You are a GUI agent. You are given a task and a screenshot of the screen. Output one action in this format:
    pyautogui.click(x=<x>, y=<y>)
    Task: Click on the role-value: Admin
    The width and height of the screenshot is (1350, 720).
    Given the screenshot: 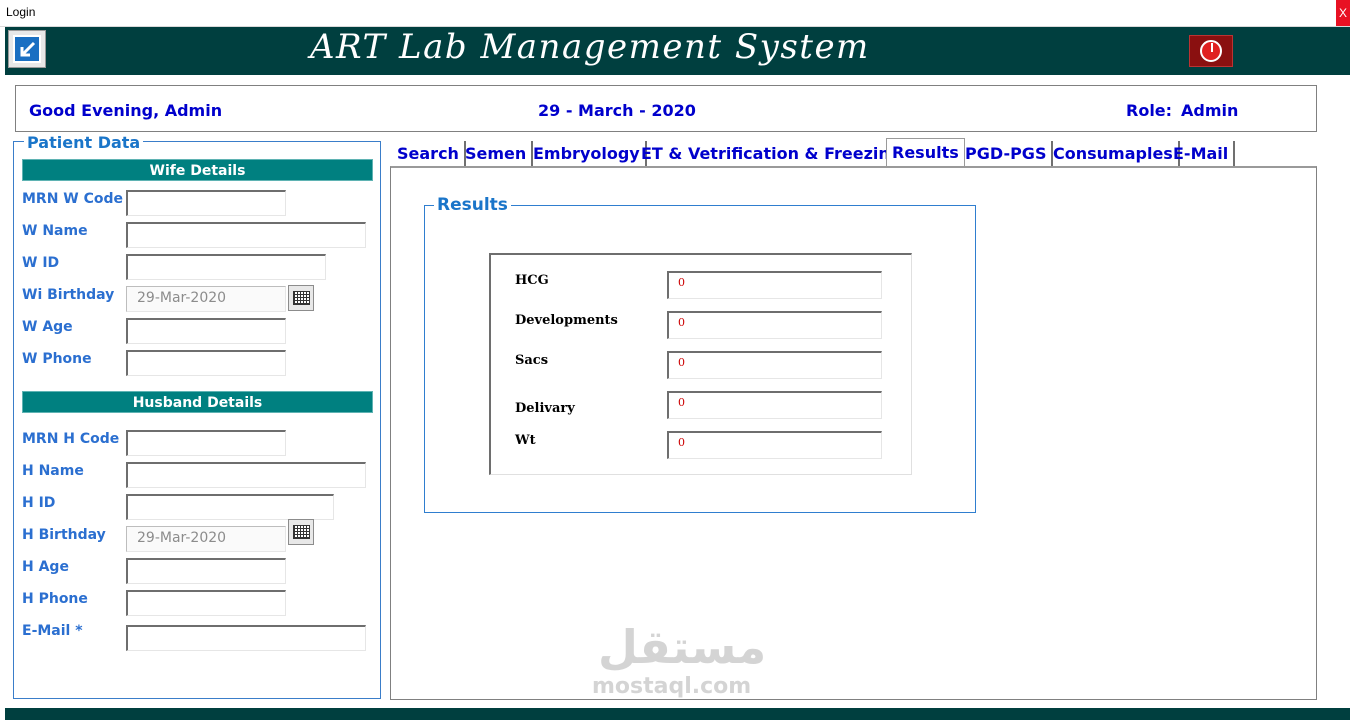 What is the action you would take?
    pyautogui.click(x=1210, y=110)
    